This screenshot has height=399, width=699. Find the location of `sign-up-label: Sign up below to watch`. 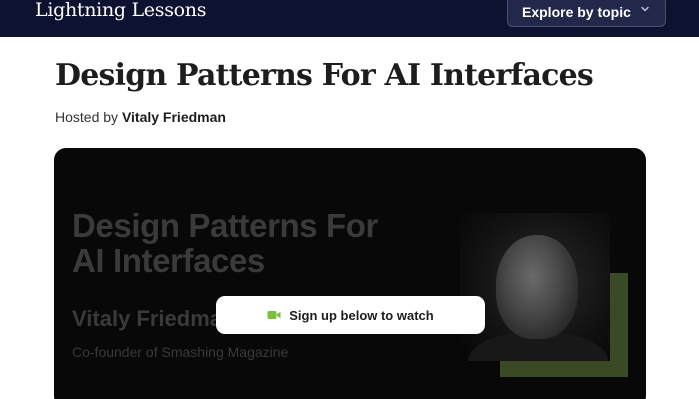

sign-up-label: Sign up below to watch is located at coordinates (361, 315).